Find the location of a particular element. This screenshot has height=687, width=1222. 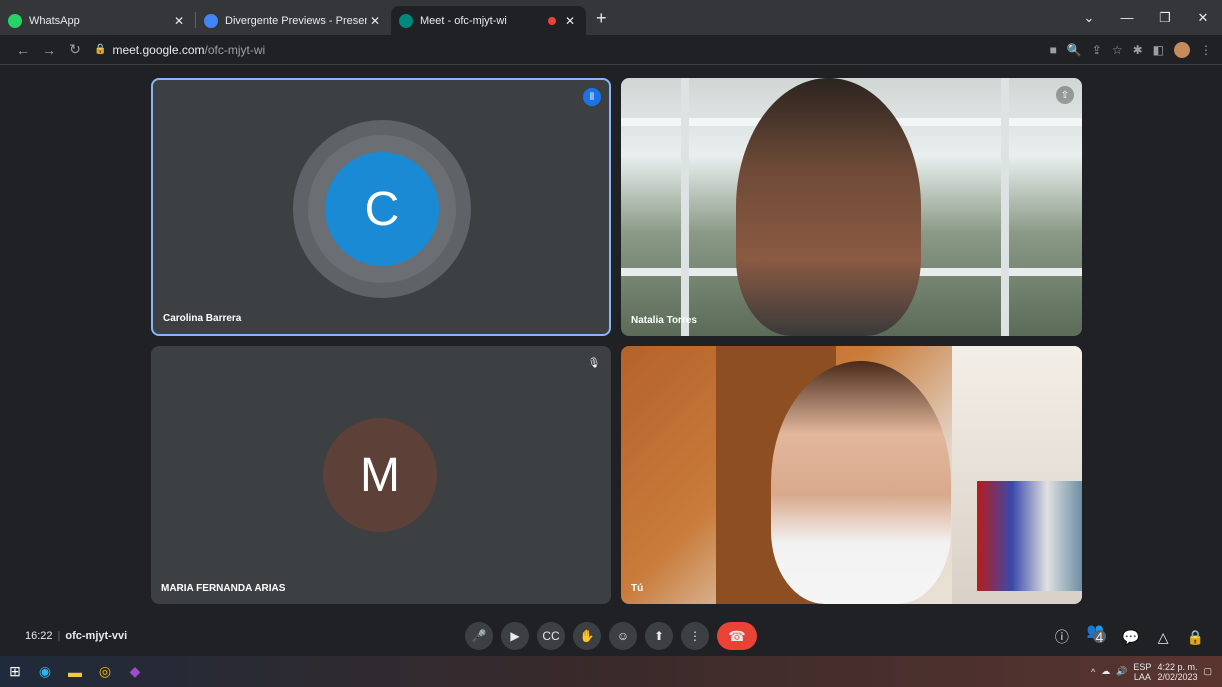

zoom-icon: 🔍 is located at coordinates (1074, 50).